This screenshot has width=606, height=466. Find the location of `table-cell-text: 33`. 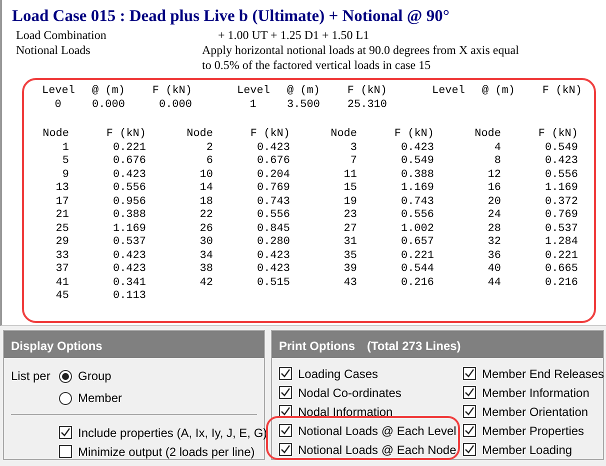

table-cell-text: 33 is located at coordinates (61, 256).